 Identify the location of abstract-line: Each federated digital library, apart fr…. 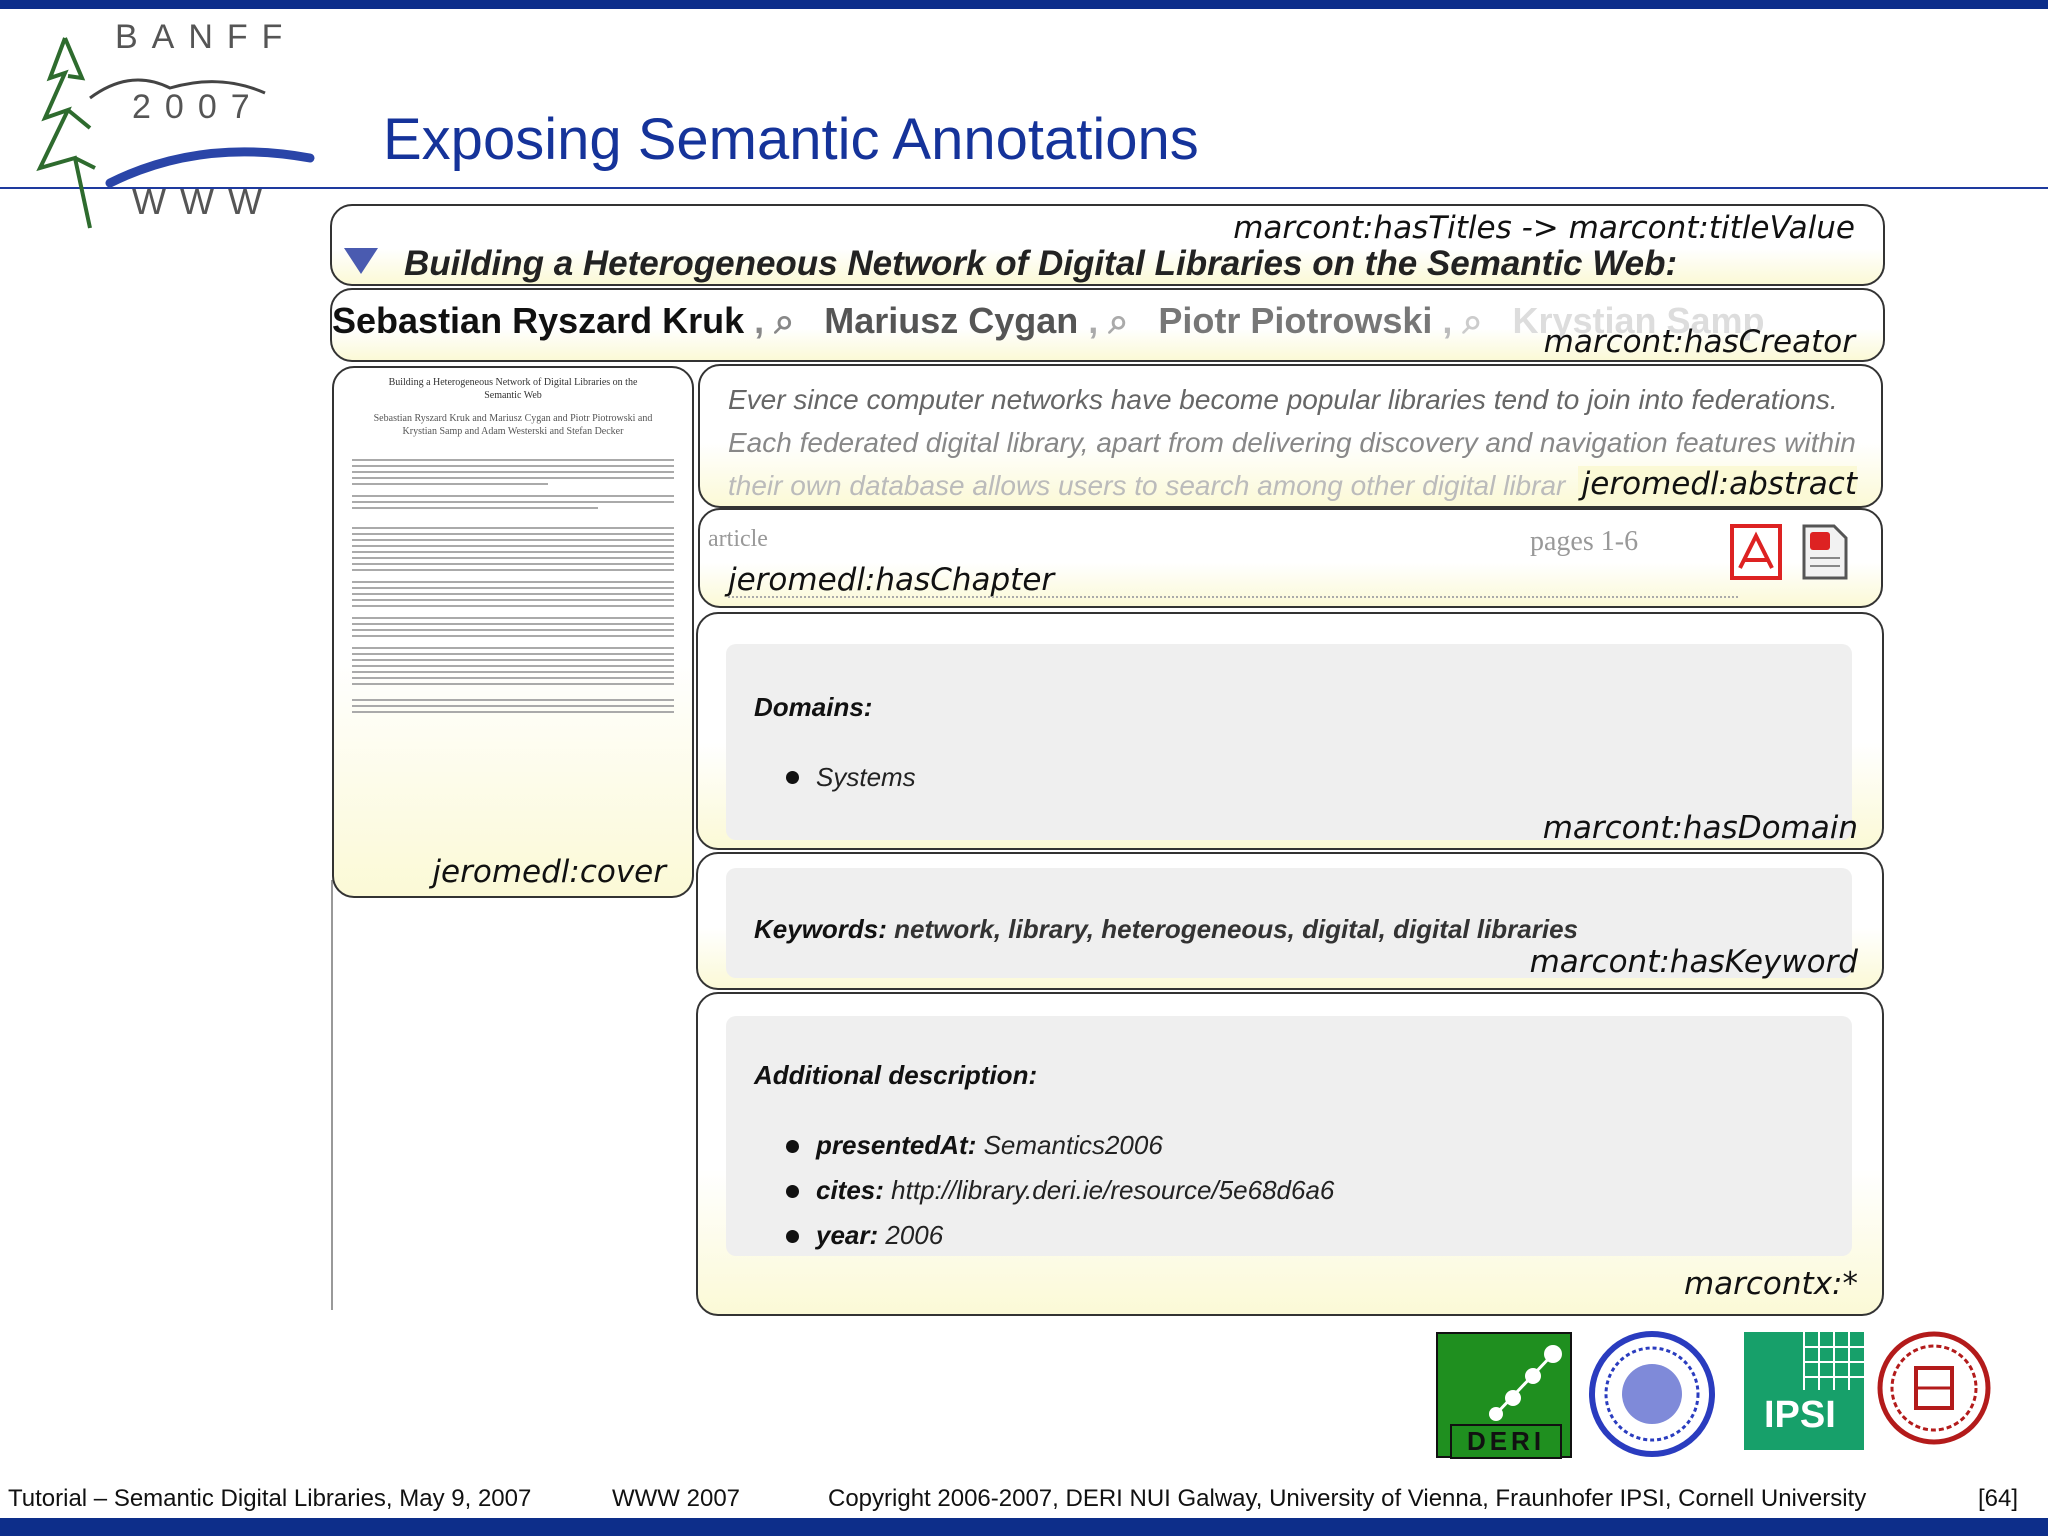
(1292, 442).